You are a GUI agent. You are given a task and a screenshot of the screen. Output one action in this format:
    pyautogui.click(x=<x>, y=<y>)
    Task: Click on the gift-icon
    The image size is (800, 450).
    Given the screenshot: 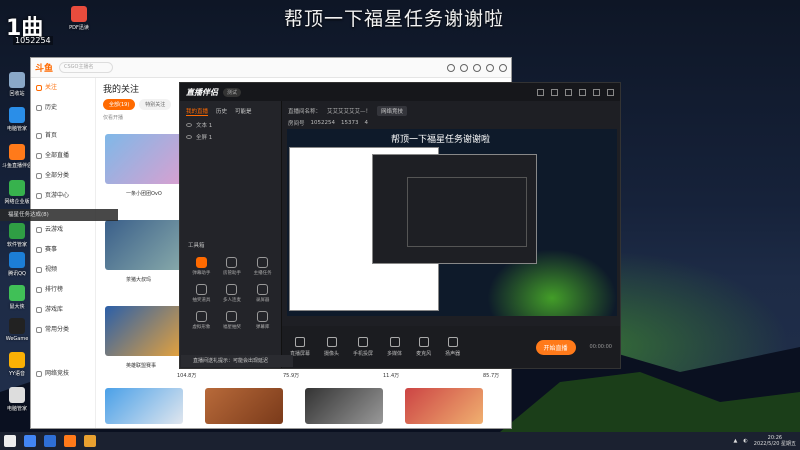 What is the action you would take?
    pyautogui.click(x=540, y=92)
    